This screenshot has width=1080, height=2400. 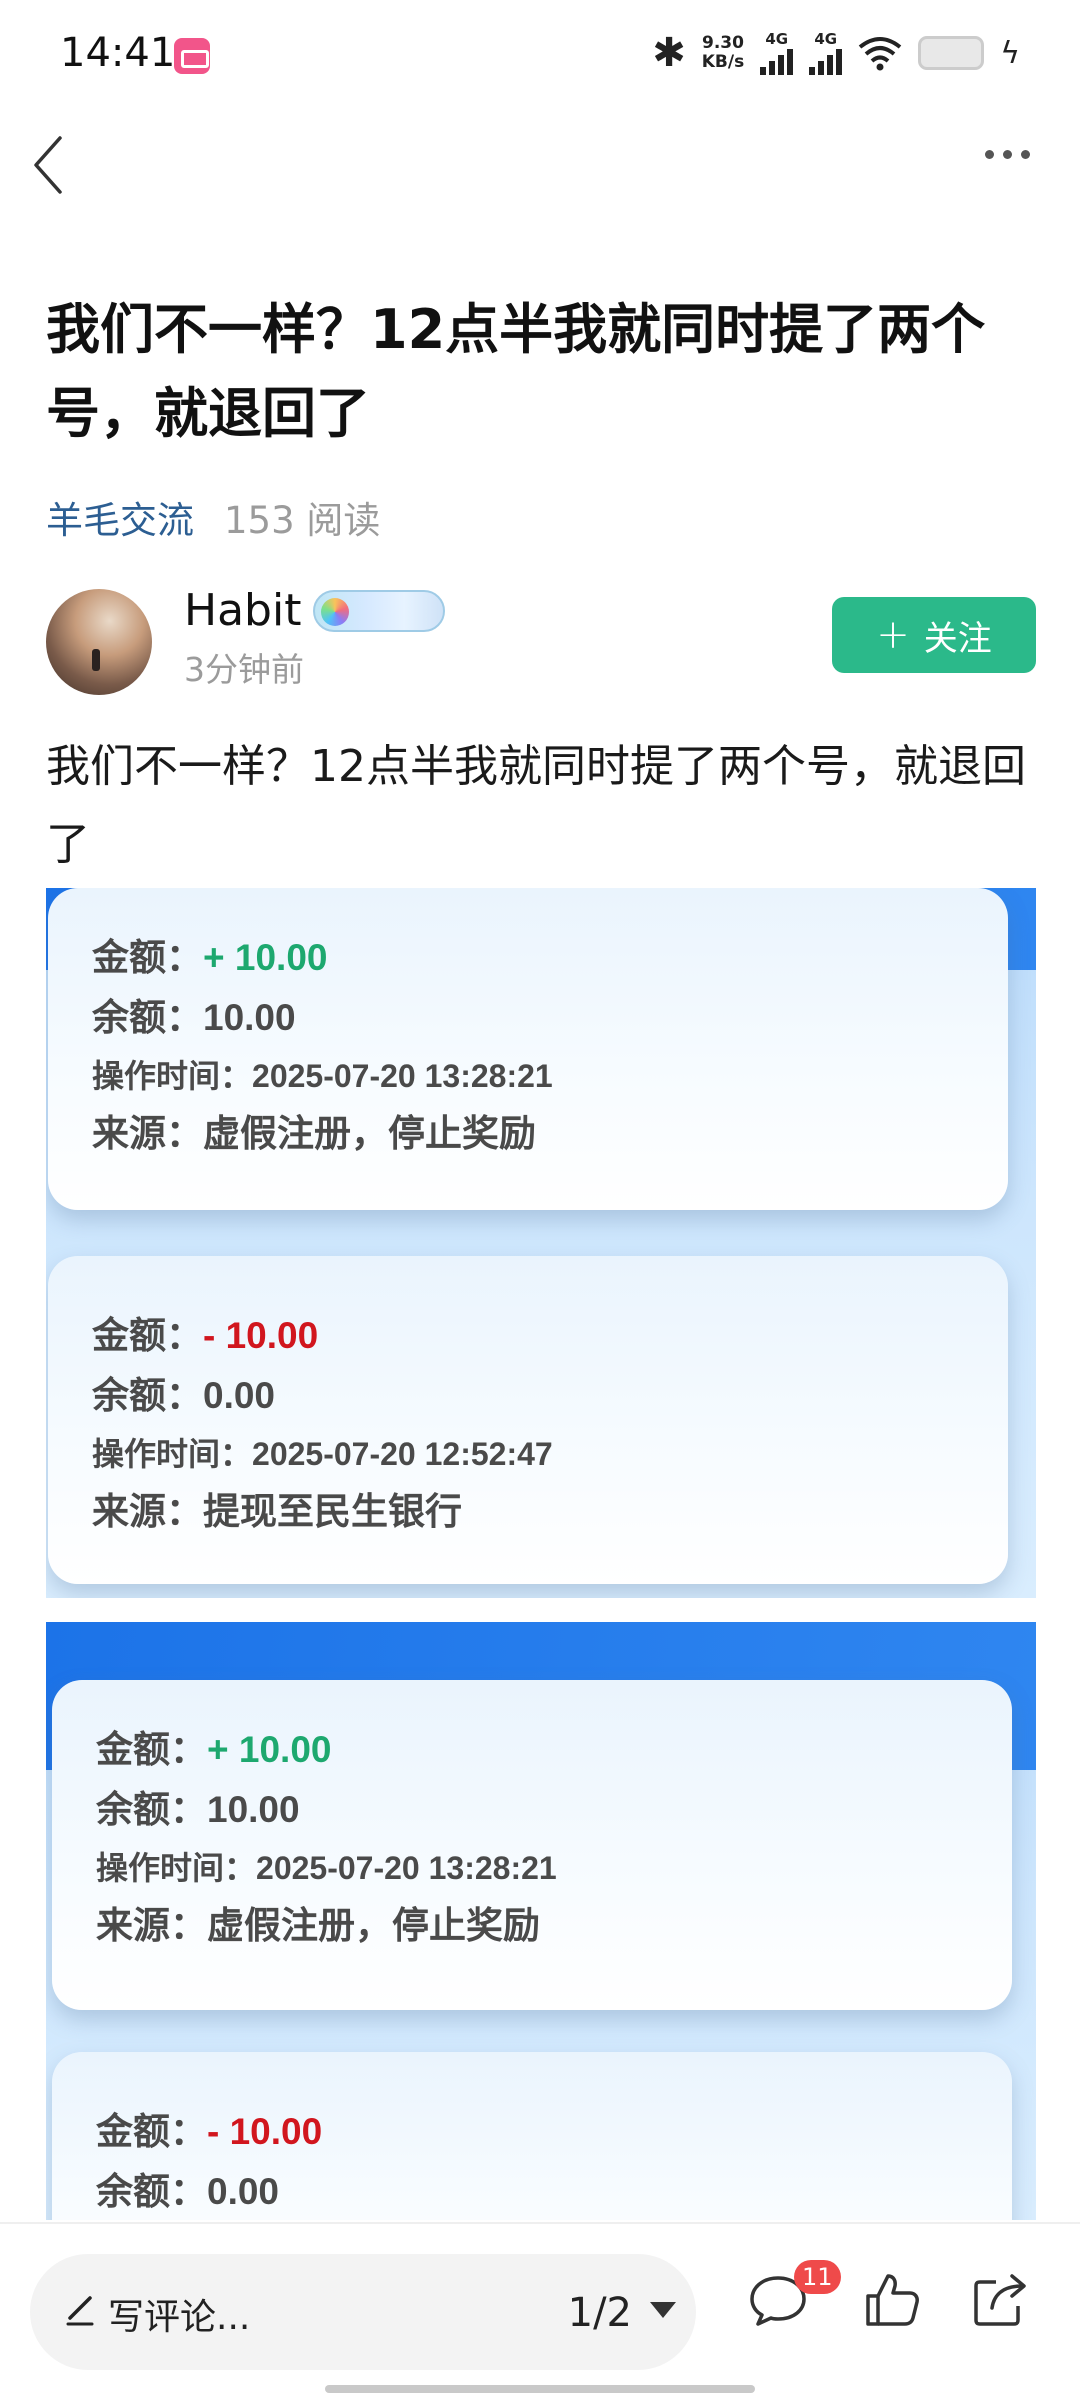 I want to click on battery-icon, so click(x=951, y=53).